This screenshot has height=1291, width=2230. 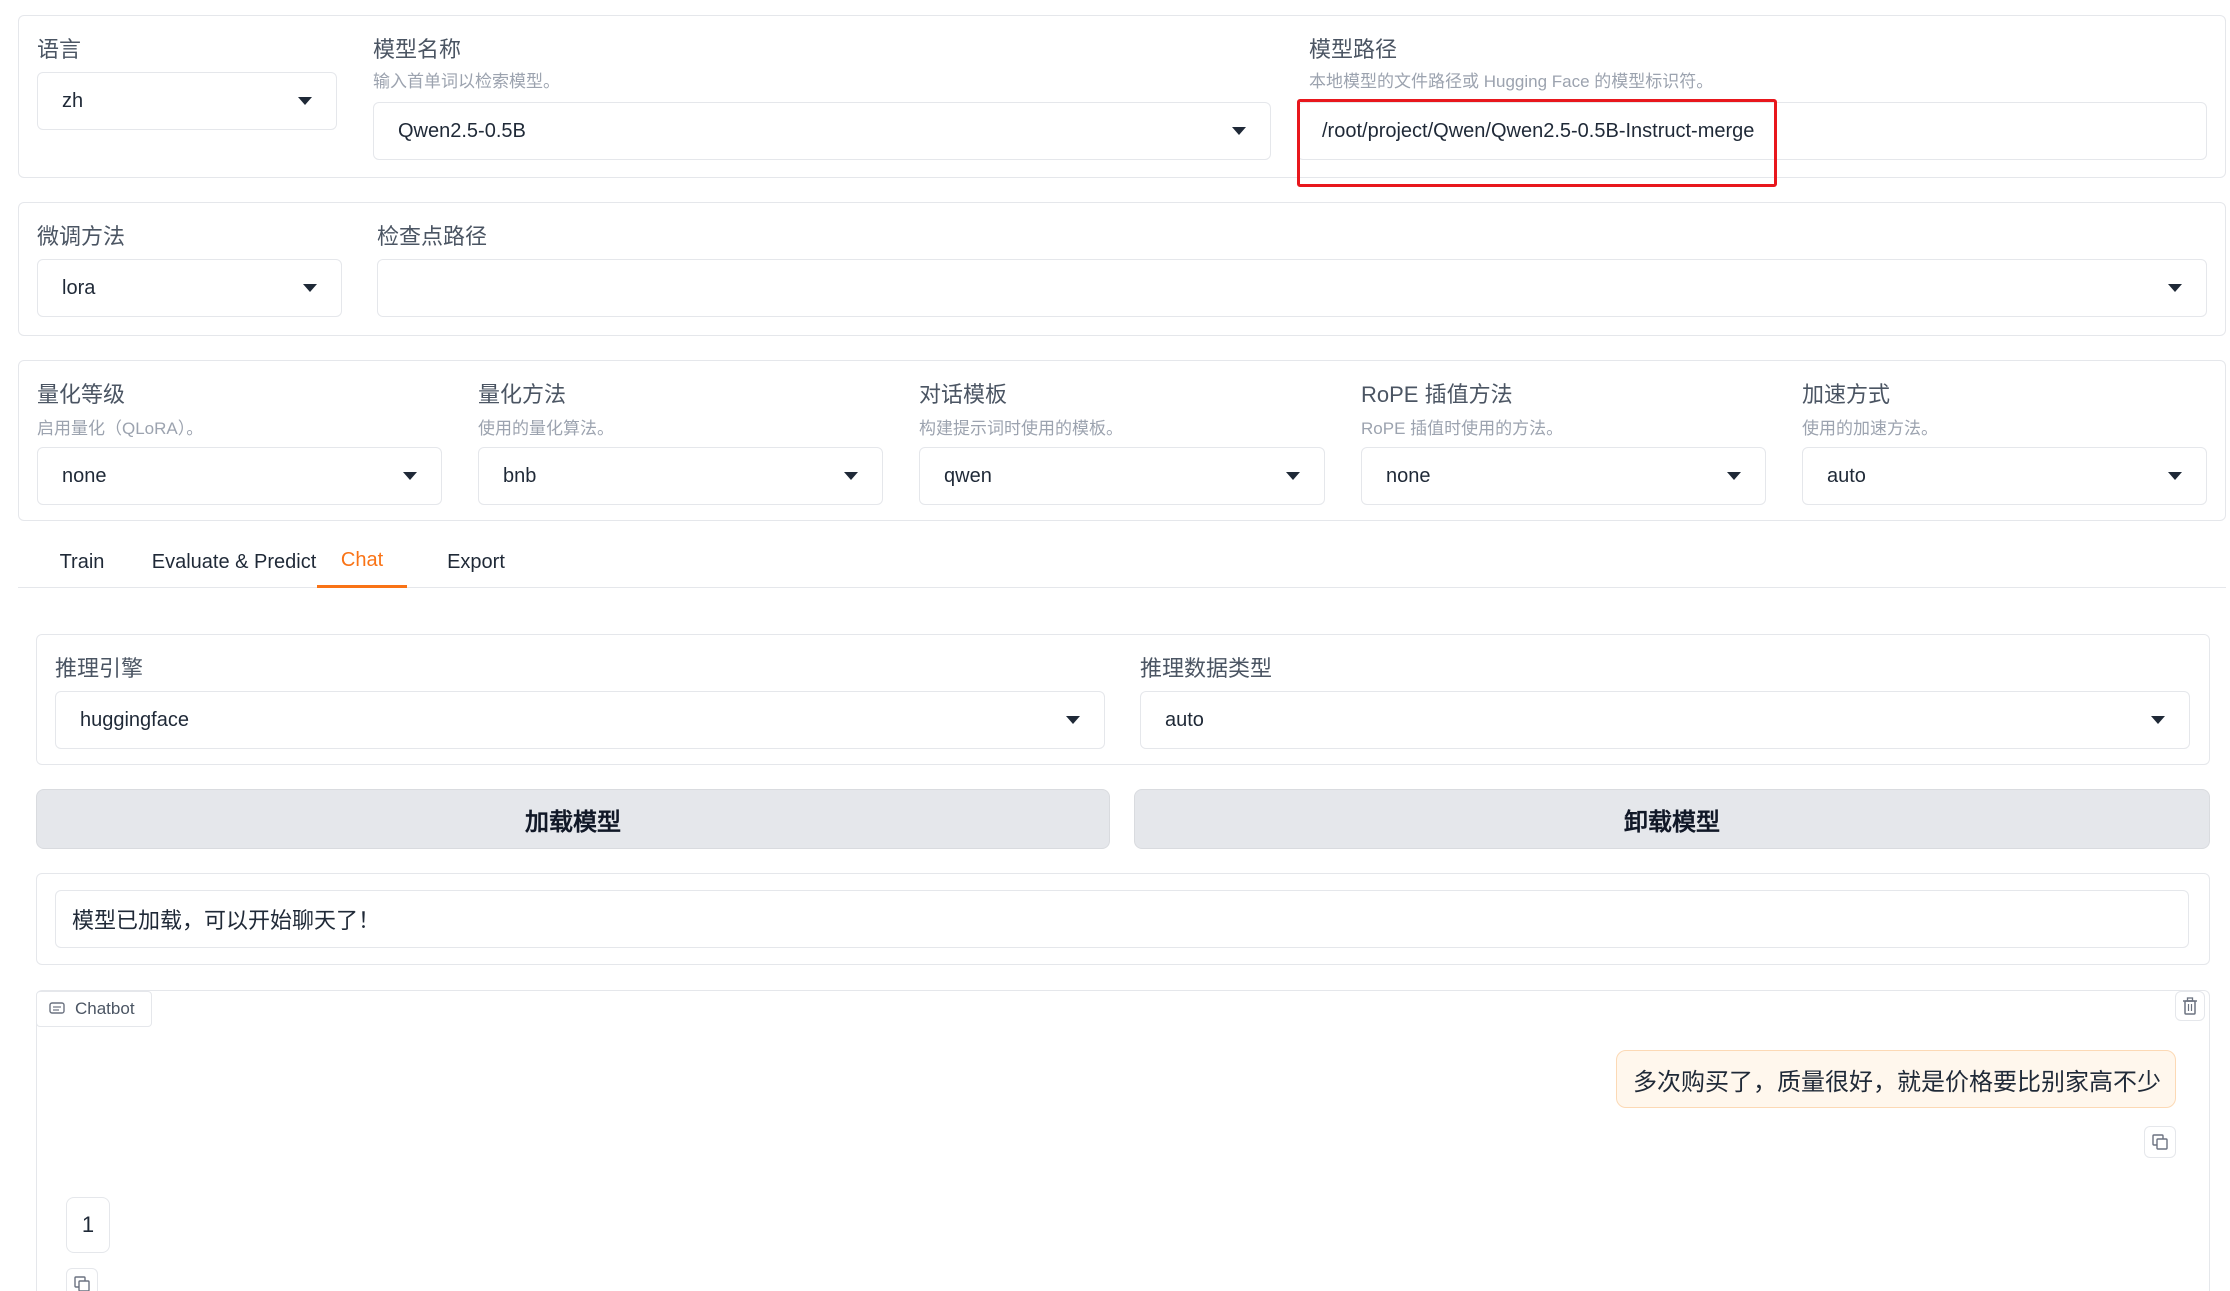 I want to click on info-box: 模型已加载，可以开始聊天了！, so click(x=1122, y=919).